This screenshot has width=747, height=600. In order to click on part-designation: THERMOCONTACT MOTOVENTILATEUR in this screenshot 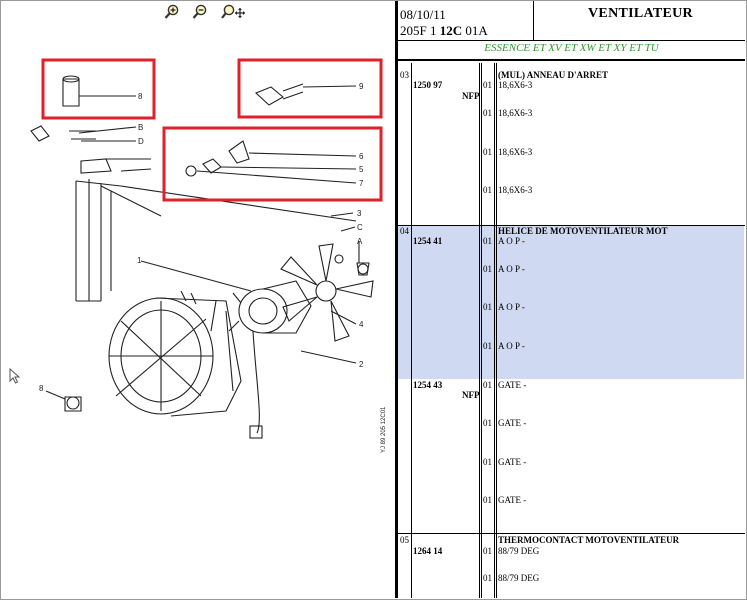, I will do `click(589, 540)`.